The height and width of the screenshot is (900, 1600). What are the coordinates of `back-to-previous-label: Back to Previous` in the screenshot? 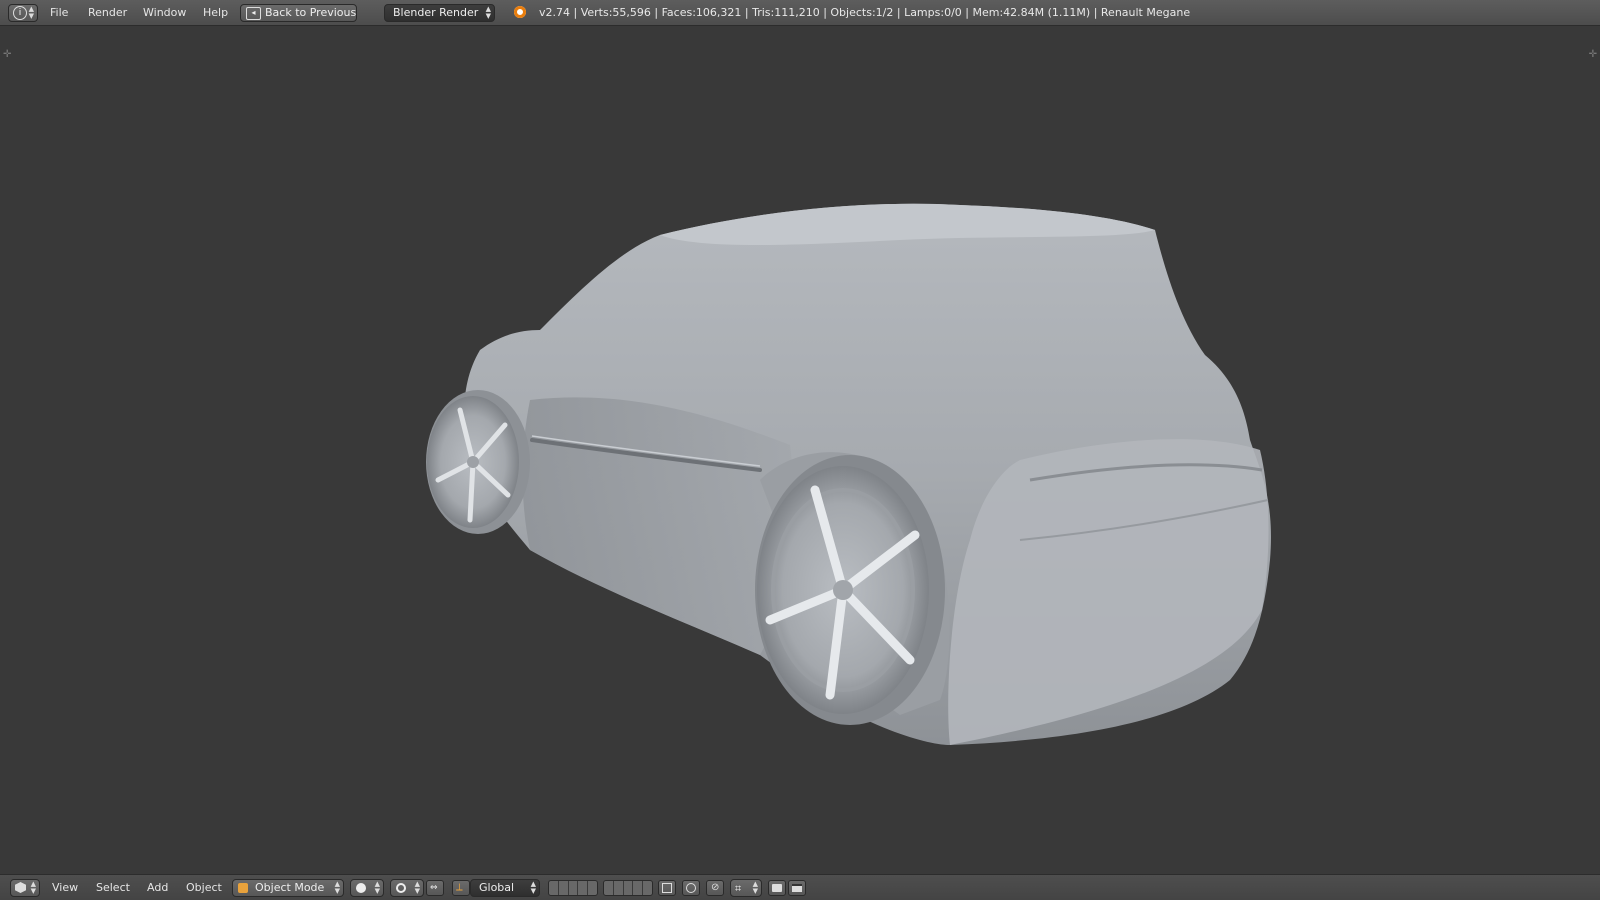 It's located at (311, 12).